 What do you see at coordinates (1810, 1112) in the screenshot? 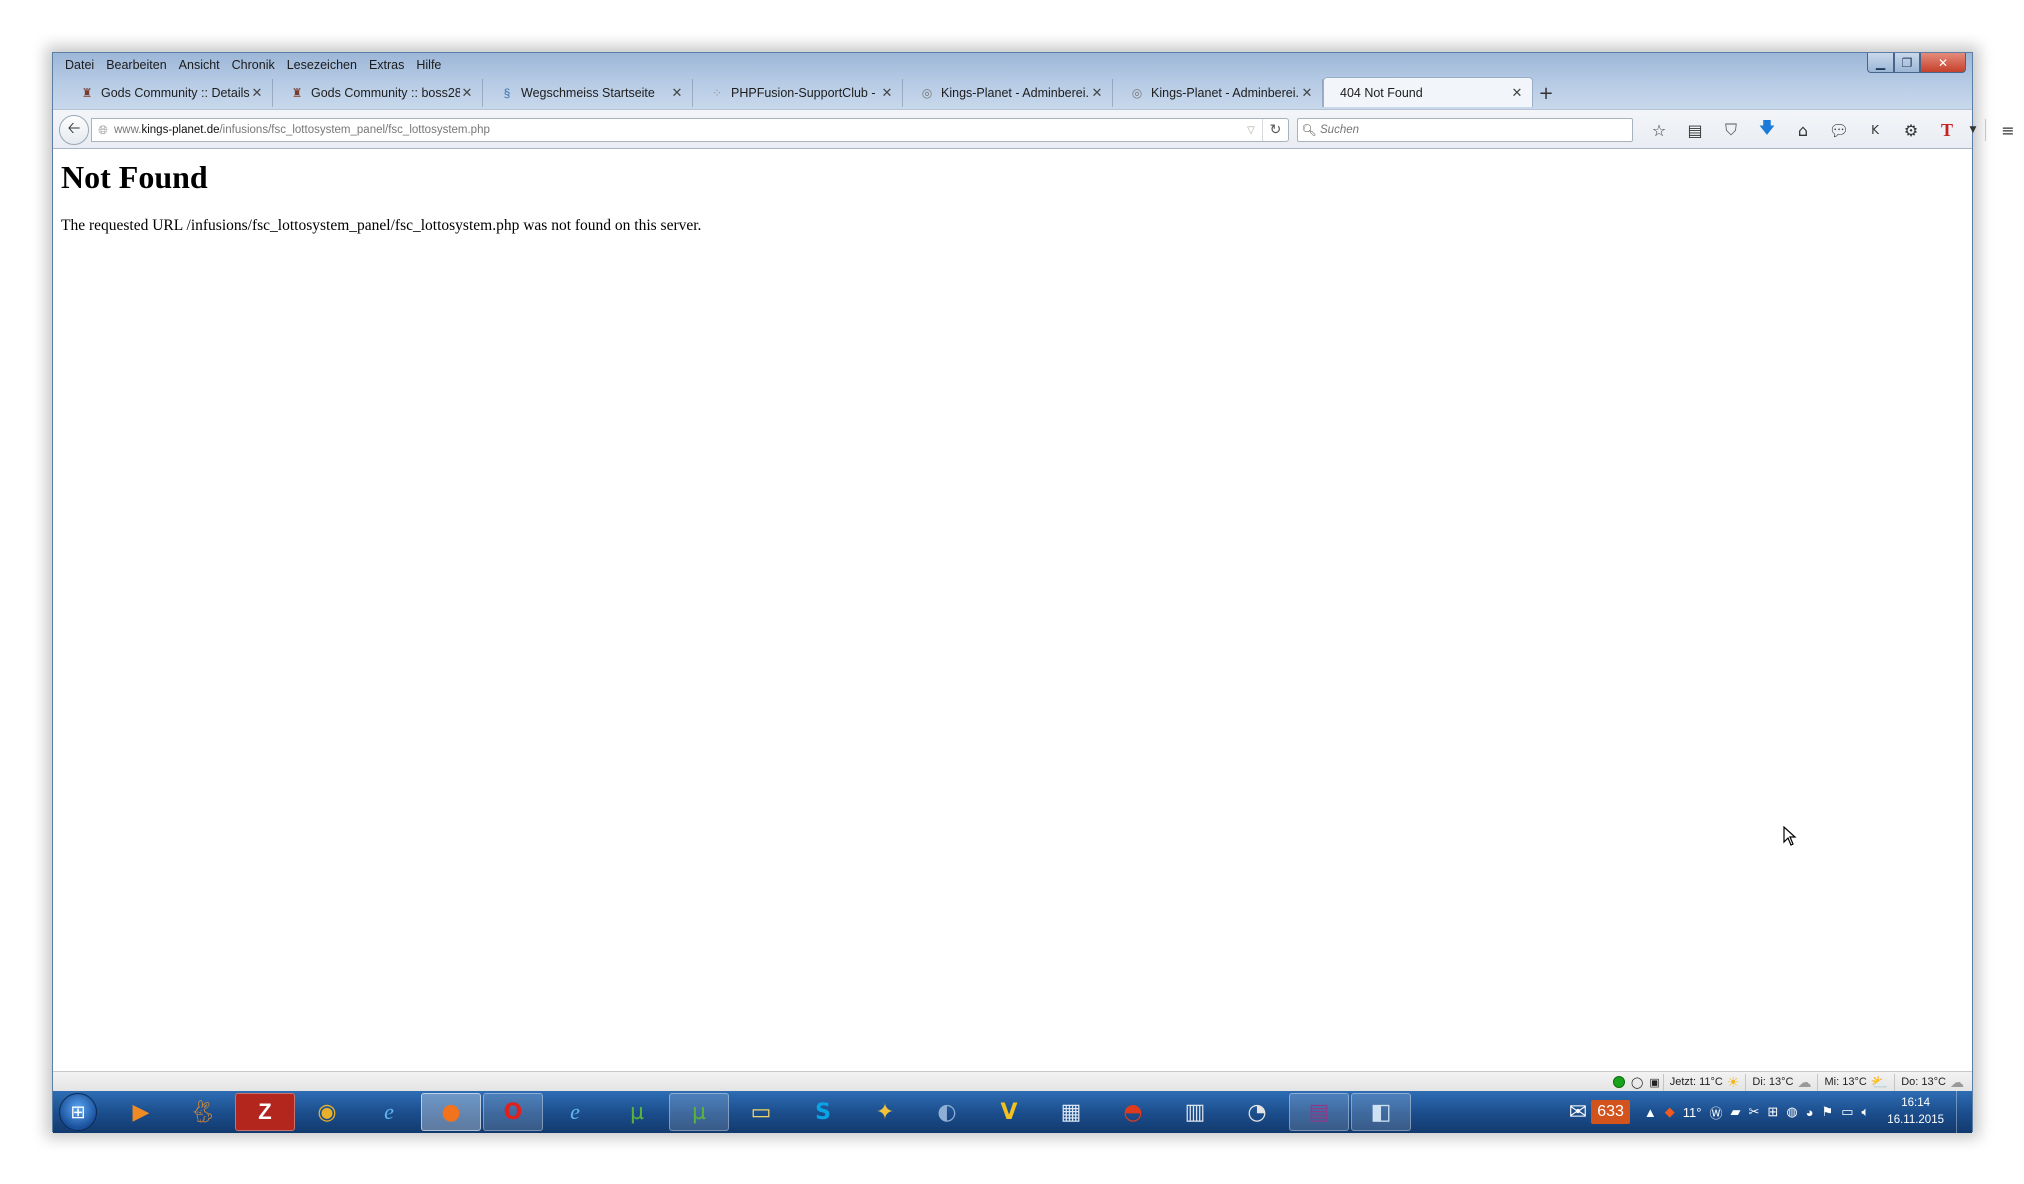
I see `app-tray-icon: ◕` at bounding box center [1810, 1112].